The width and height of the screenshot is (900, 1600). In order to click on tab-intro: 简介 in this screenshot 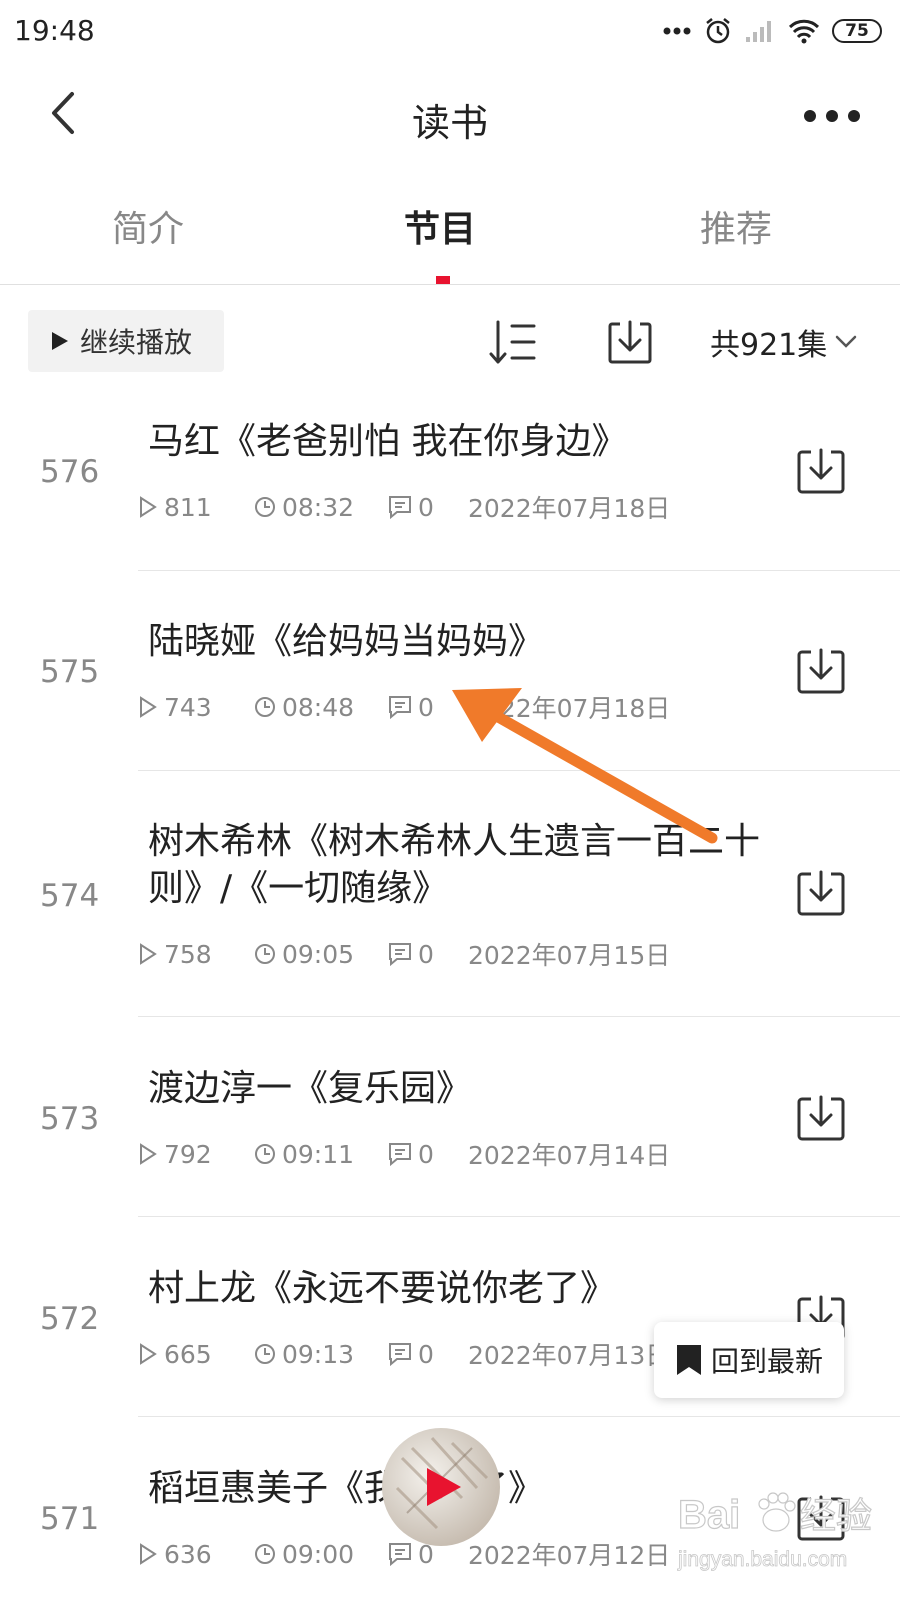, I will do `click(148, 226)`.